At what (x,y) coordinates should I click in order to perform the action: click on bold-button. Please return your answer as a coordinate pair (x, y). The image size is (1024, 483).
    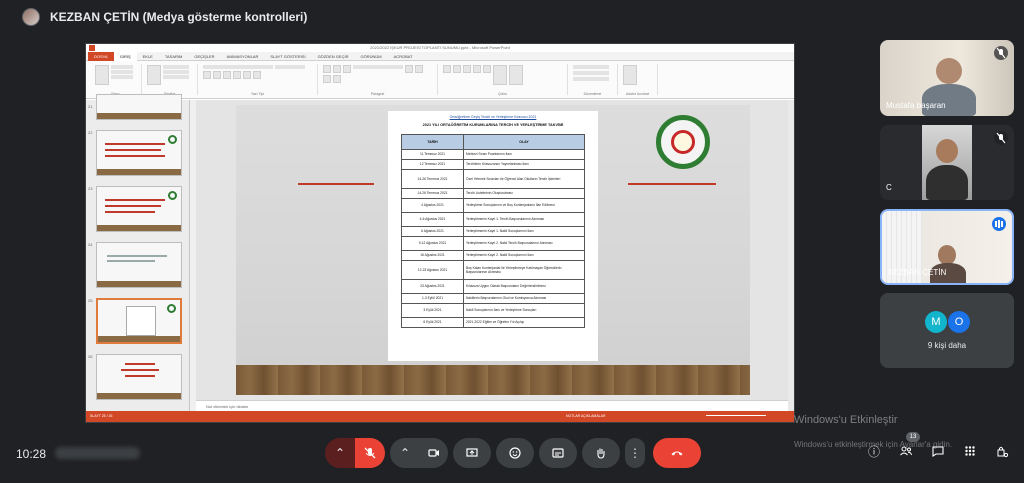
    Looking at the image, I should click on (207, 75).